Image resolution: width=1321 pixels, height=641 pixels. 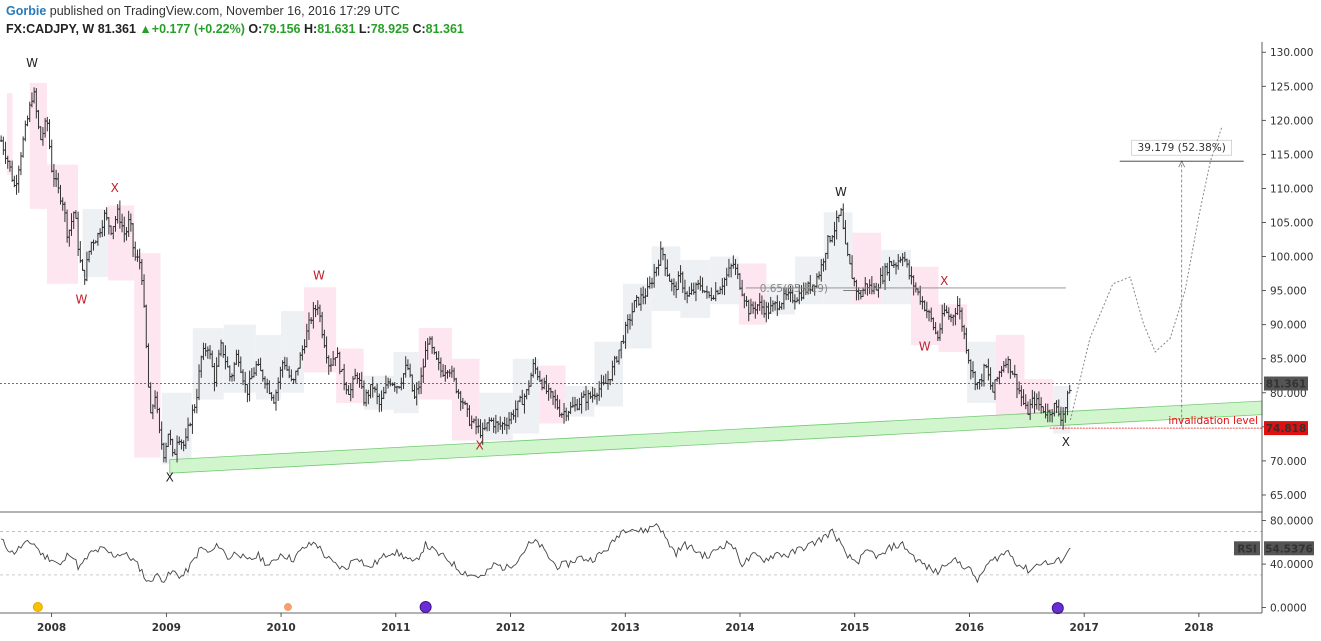 I want to click on rsi-name: RSI, so click(x=1247, y=549).